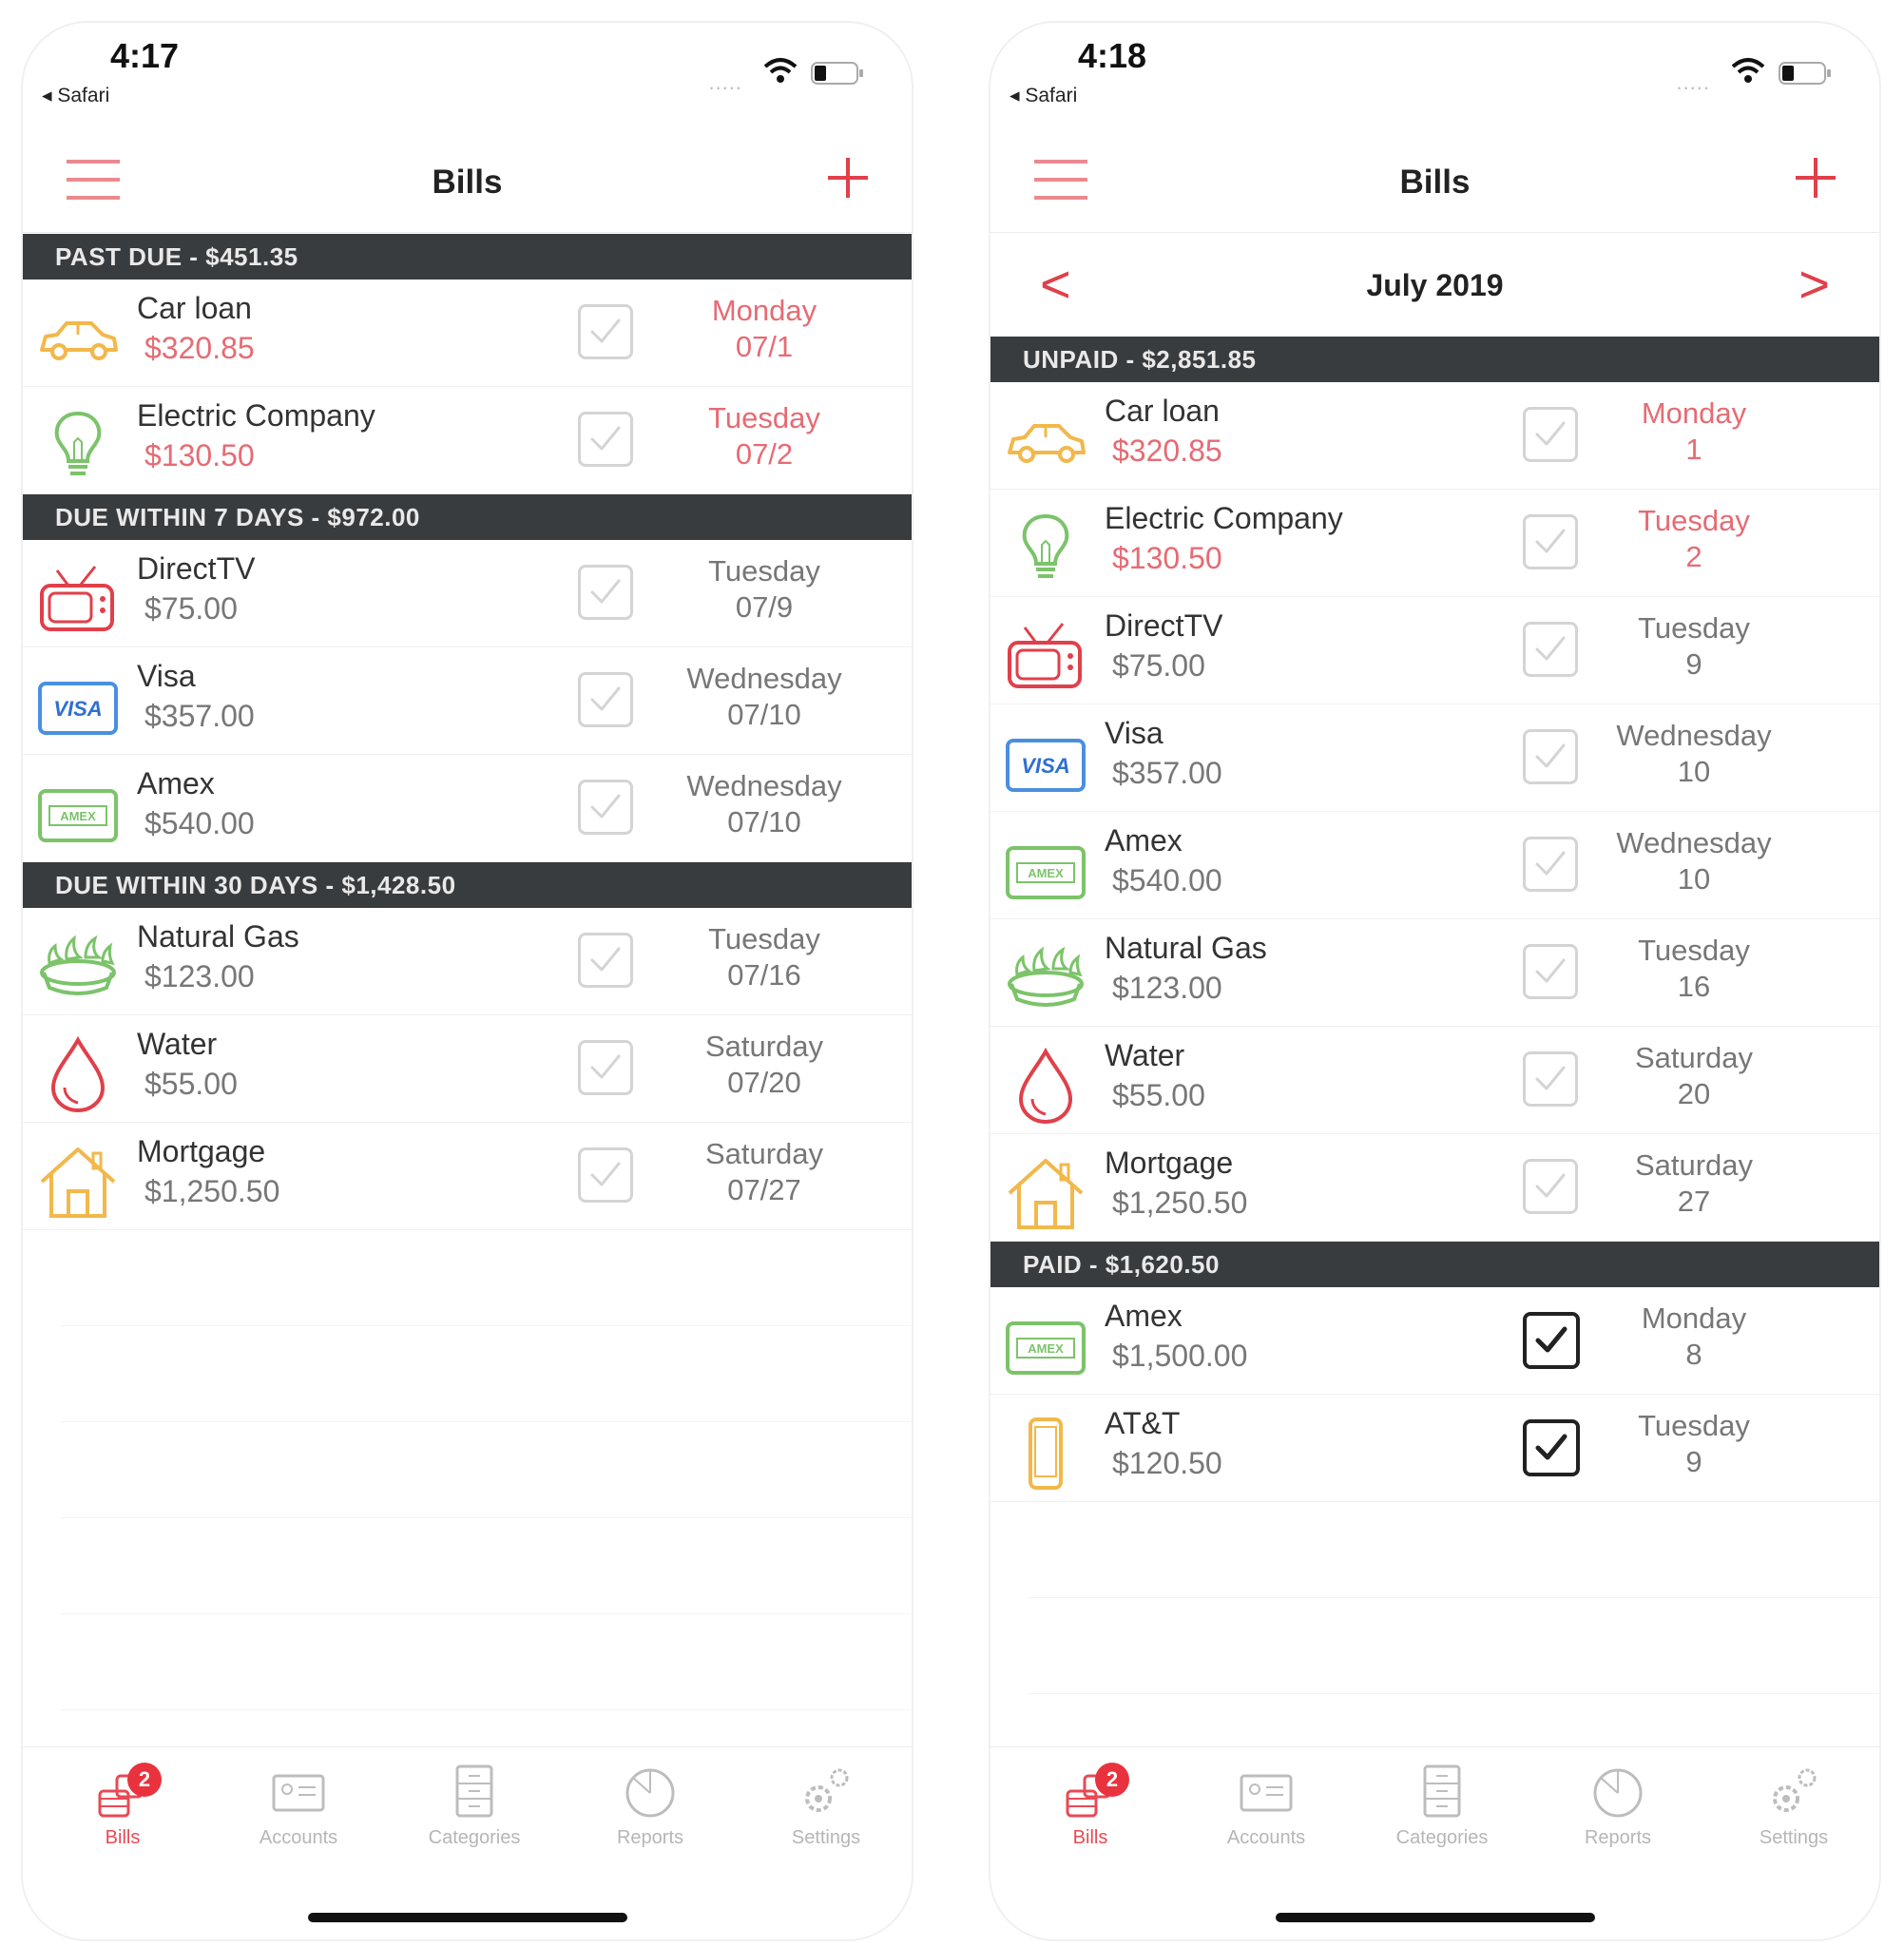 Image resolution: width=1904 pixels, height=1947 pixels. I want to click on due-date: 9, so click(1693, 664).